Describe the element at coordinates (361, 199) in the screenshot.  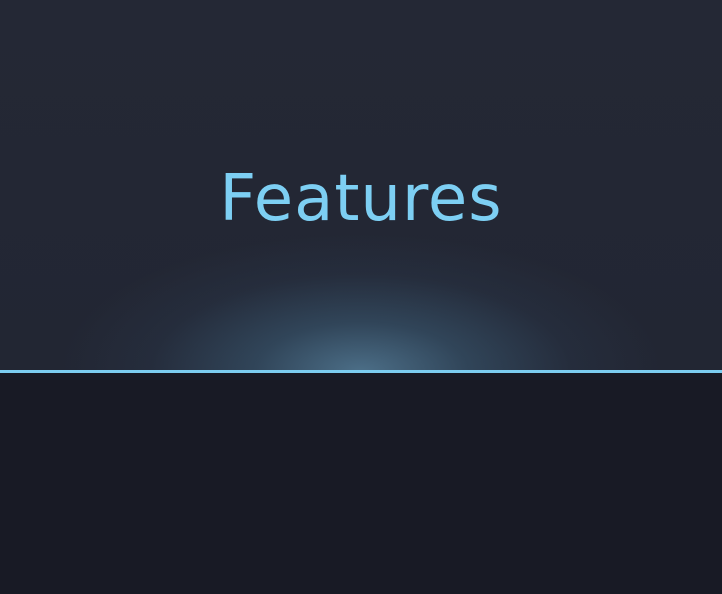
I see `page-title: Features` at that location.